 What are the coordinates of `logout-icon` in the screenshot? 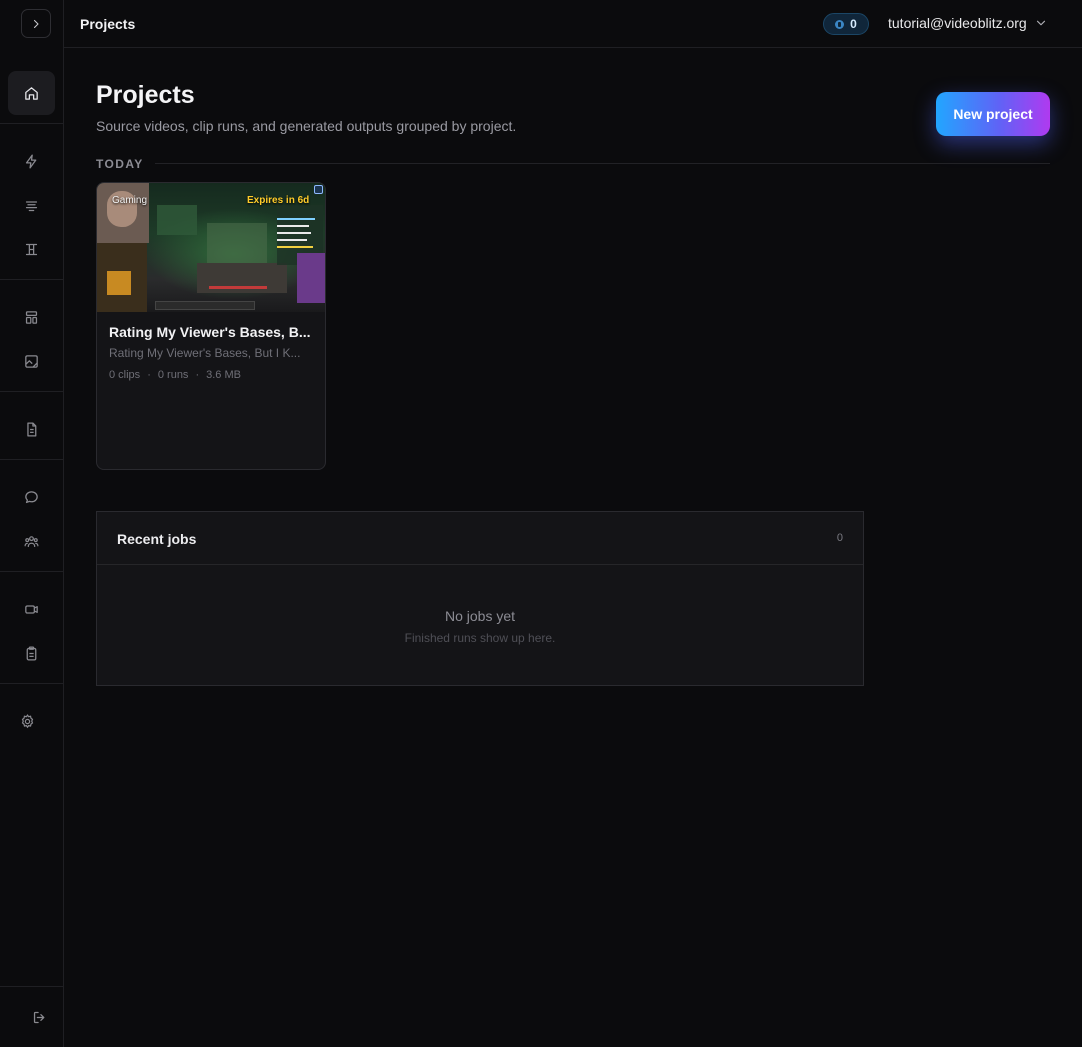 It's located at (39, 1017).